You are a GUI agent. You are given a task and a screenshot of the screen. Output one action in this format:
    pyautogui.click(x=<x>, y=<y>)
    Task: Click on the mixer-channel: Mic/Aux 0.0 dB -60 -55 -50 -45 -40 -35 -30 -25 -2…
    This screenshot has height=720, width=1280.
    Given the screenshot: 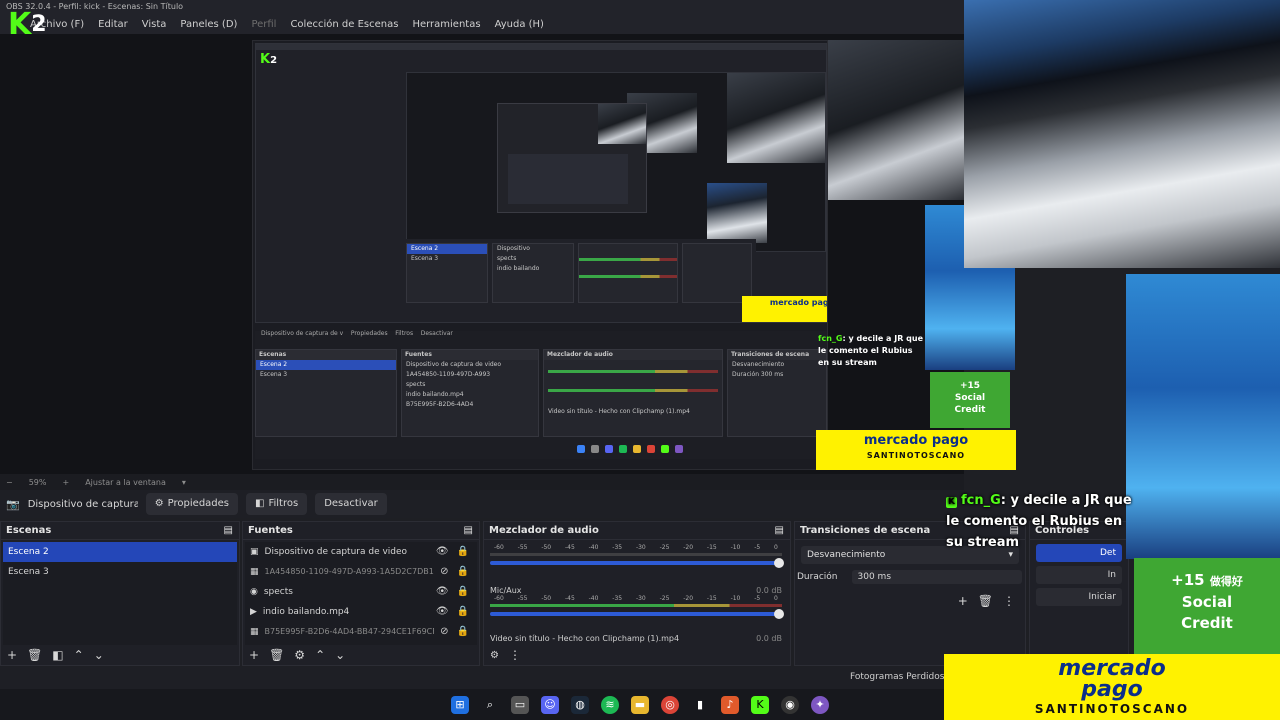 What is the action you would take?
    pyautogui.click(x=637, y=610)
    